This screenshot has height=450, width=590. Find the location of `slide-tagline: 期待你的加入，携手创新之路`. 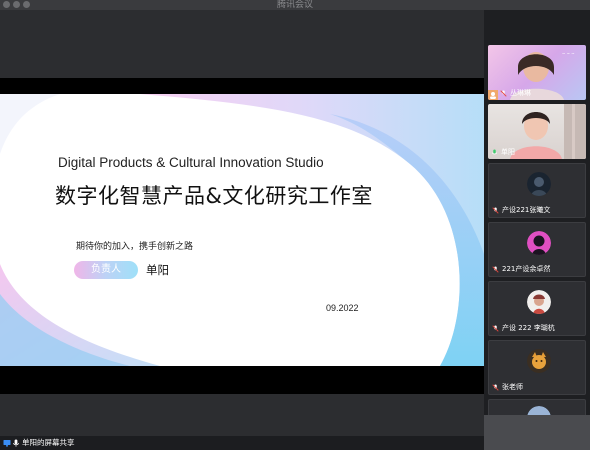

slide-tagline: 期待你的加入，携手创新之路 is located at coordinates (135, 247).